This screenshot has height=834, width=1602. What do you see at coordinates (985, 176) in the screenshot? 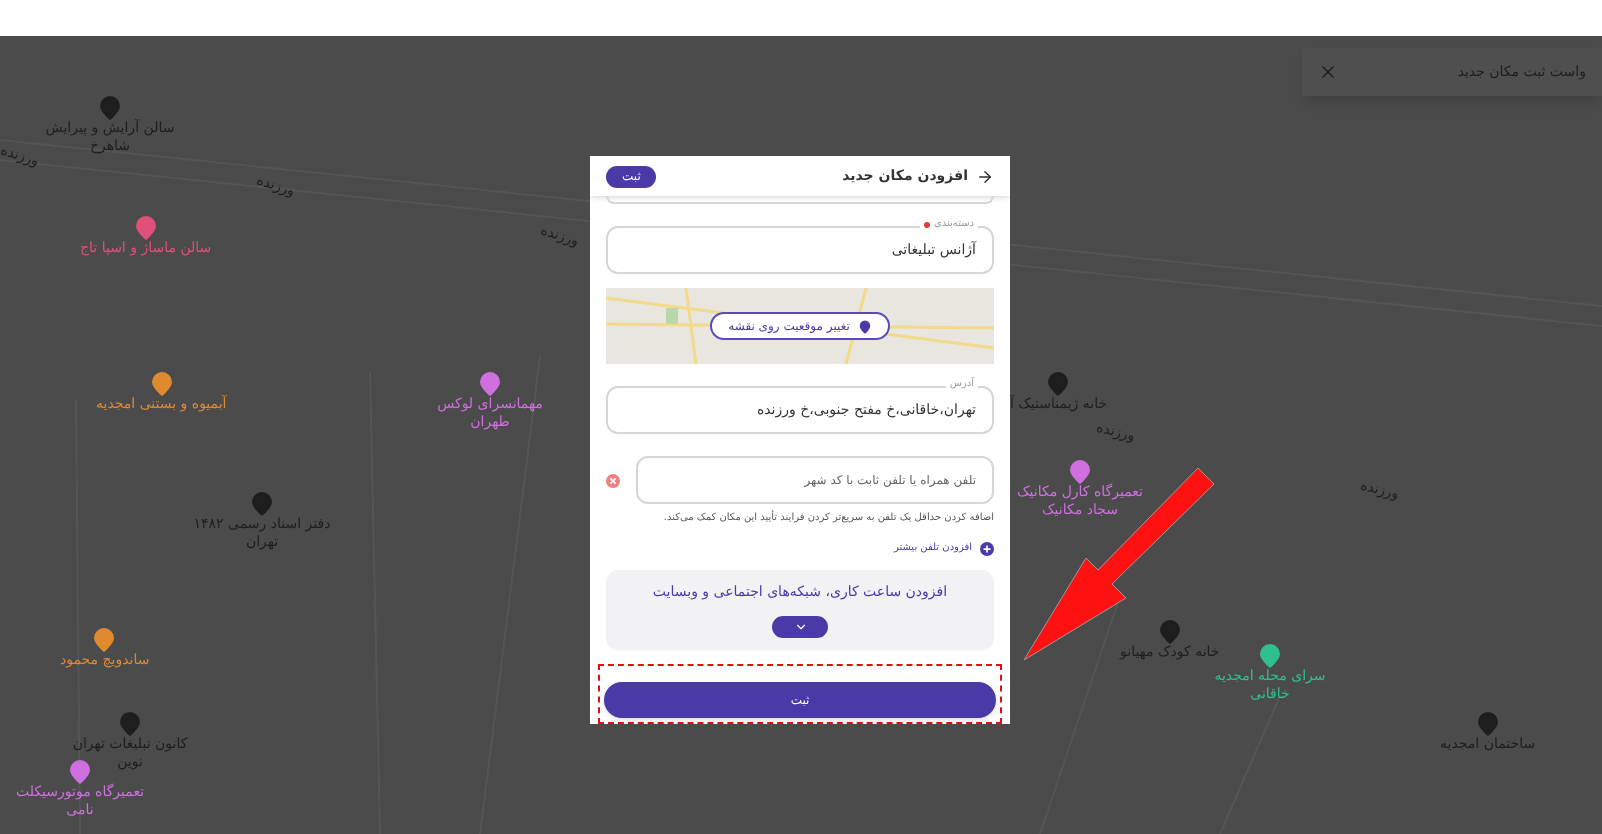
I see `back-arrow-icon` at bounding box center [985, 176].